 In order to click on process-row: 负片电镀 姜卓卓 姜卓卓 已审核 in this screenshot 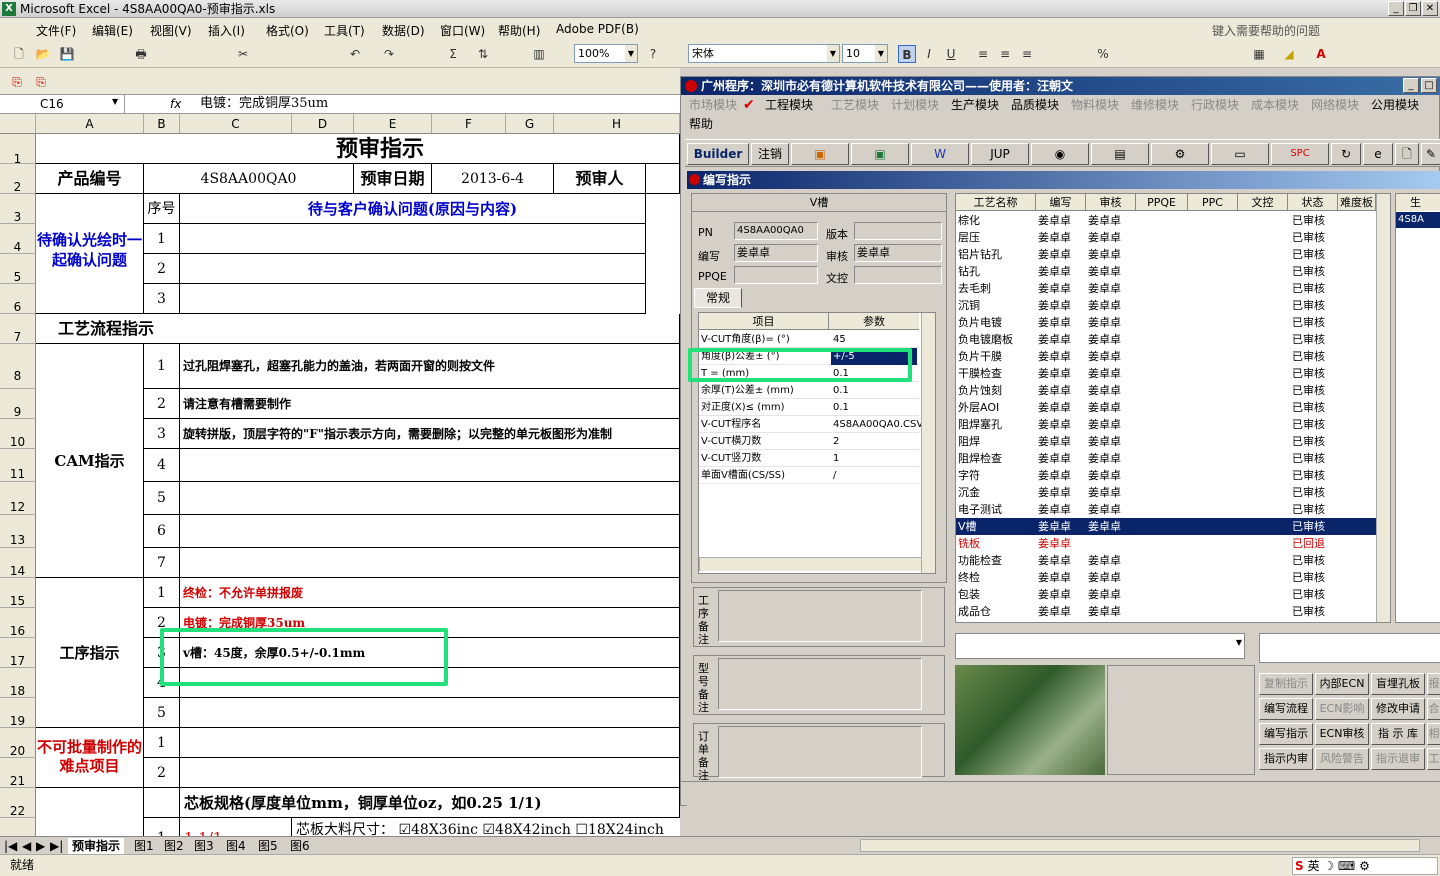, I will do `click(1171, 322)`.